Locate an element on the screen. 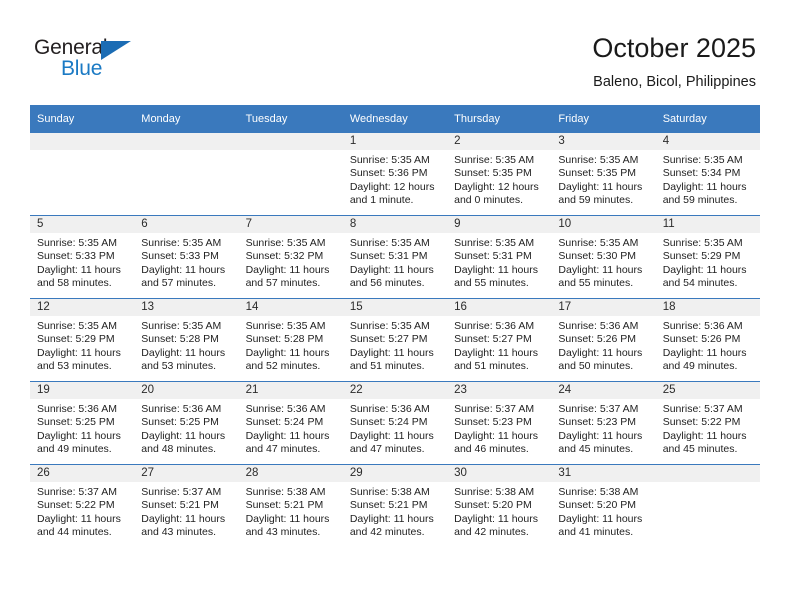 The width and height of the screenshot is (792, 612). day-number: 23 is located at coordinates (499, 390).